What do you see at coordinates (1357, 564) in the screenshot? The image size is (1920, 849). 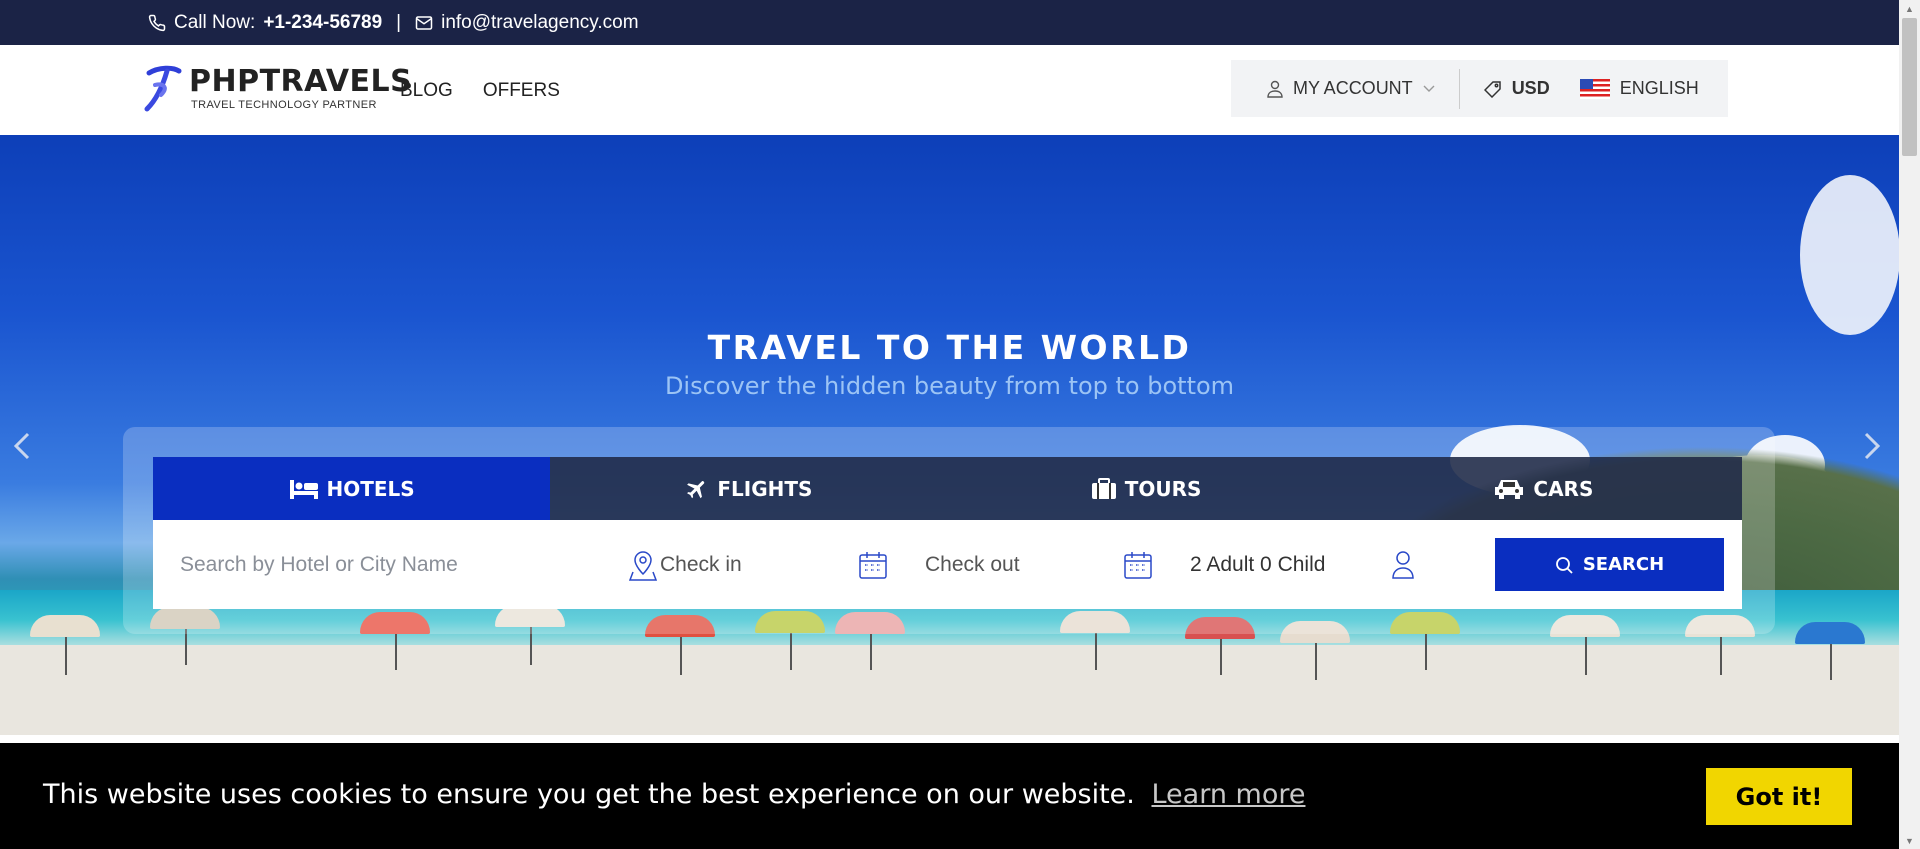 I see `guests-selector: 2 Adult 0 Child` at bounding box center [1357, 564].